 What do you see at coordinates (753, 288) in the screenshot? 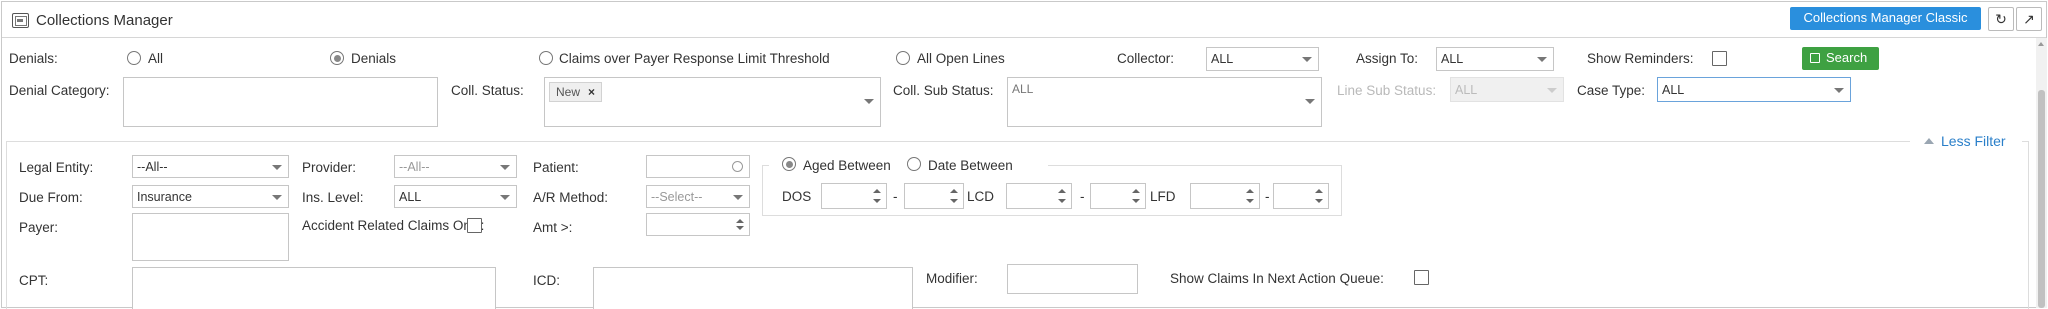
I see `icd-input` at bounding box center [753, 288].